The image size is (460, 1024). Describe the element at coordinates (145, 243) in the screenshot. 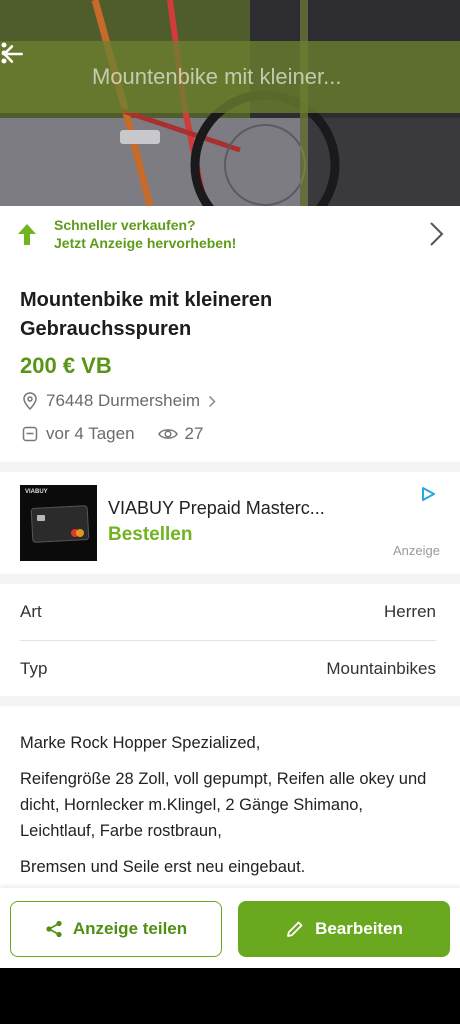

I see `promo-line-2: Jetzt Anzeige hervorheben!` at that location.